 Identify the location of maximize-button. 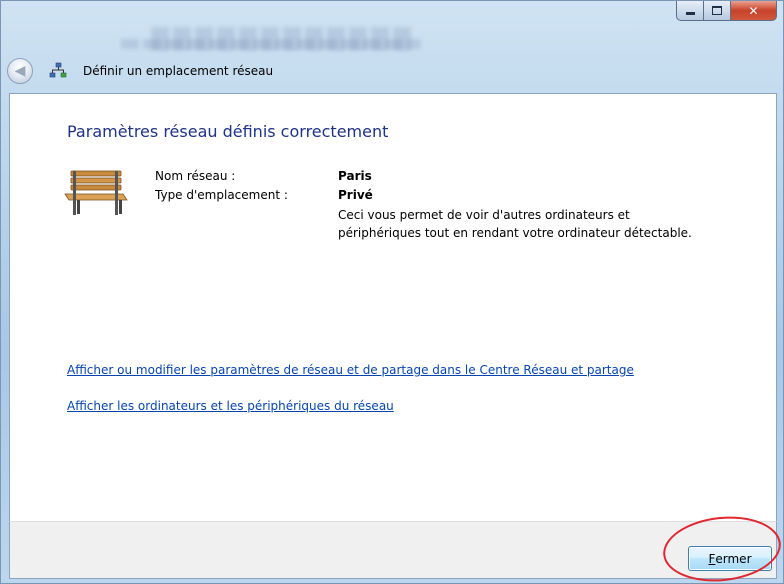
(717, 11).